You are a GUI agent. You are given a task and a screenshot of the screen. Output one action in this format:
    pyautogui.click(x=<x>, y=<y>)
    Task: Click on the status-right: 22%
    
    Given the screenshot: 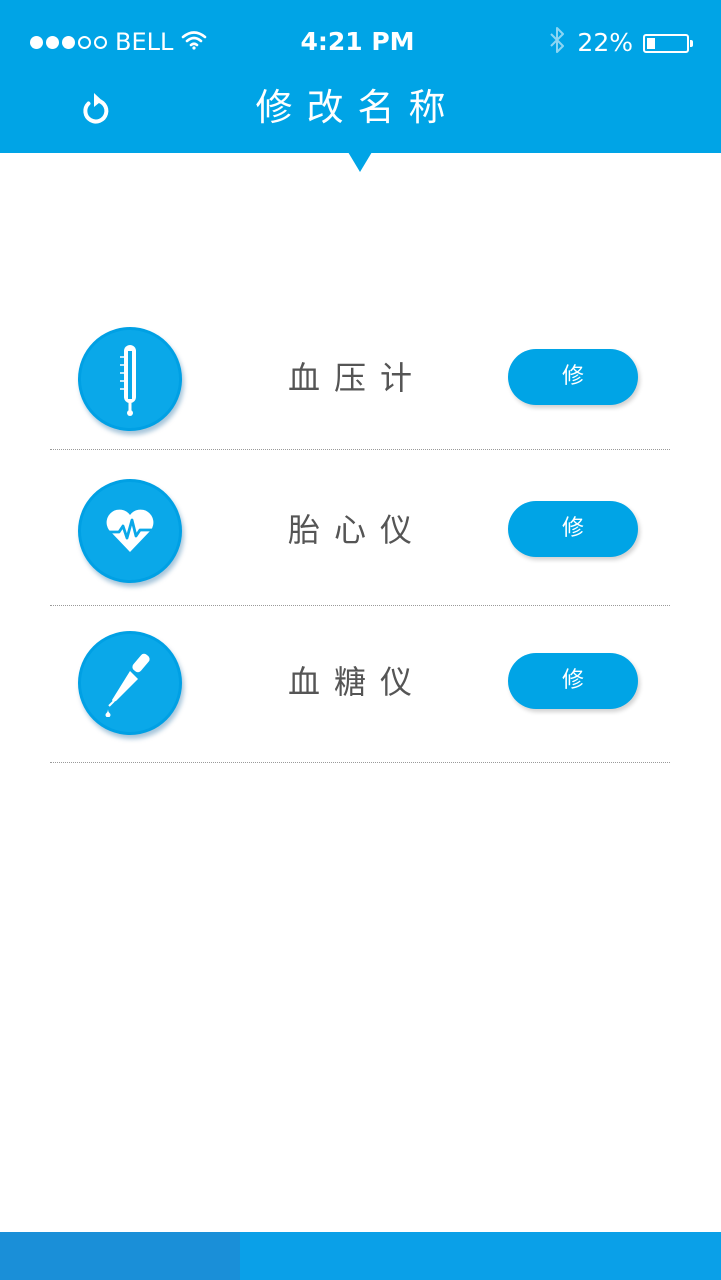 What is the action you would take?
    pyautogui.click(x=621, y=43)
    